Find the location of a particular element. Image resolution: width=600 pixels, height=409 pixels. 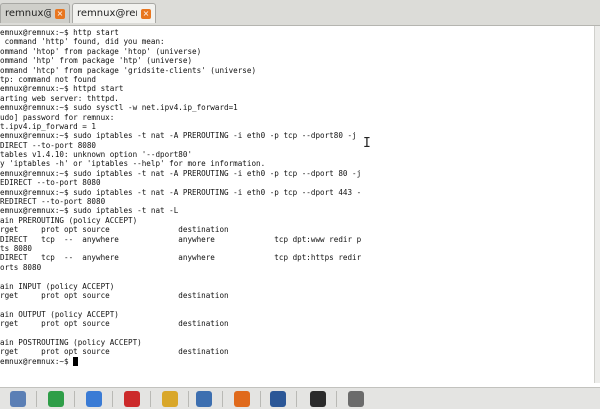

terminal-line: ts 8080 is located at coordinates (16, 248).